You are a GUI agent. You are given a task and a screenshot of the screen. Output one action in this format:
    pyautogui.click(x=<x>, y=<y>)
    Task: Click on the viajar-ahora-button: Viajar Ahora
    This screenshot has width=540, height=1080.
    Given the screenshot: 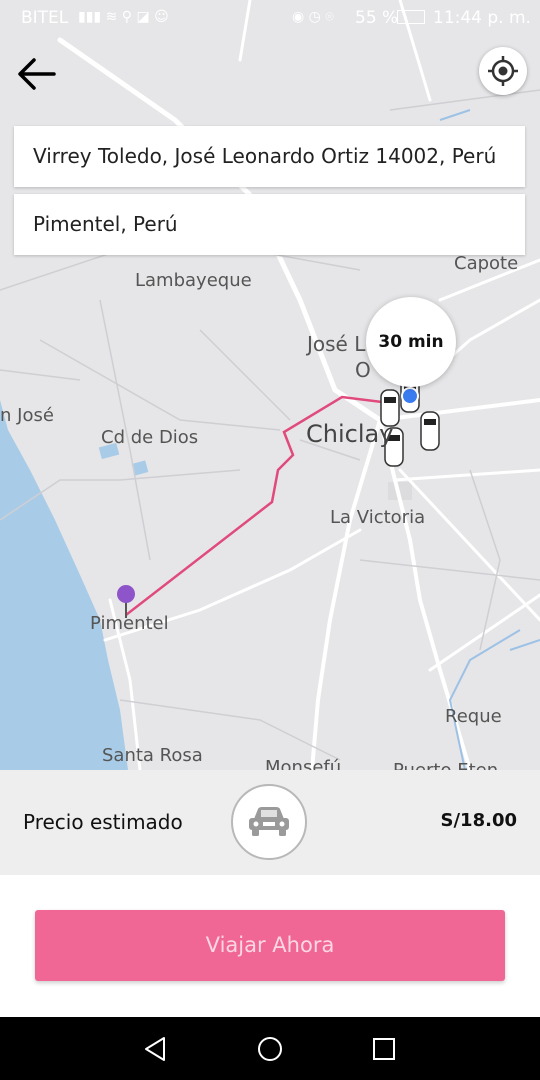 What is the action you would take?
    pyautogui.click(x=270, y=945)
    